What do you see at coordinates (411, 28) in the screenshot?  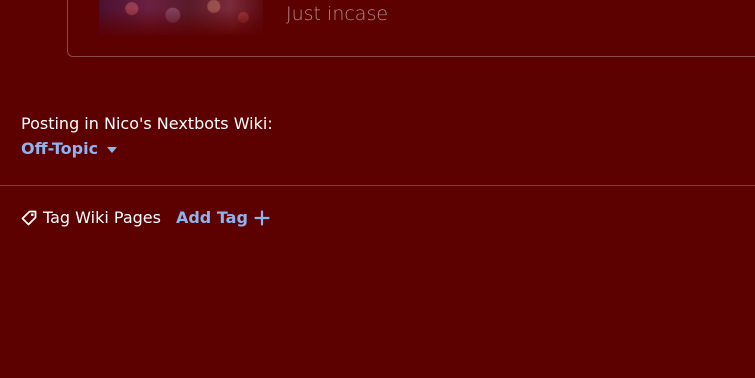 I see `image-preview-card: Just incase` at bounding box center [411, 28].